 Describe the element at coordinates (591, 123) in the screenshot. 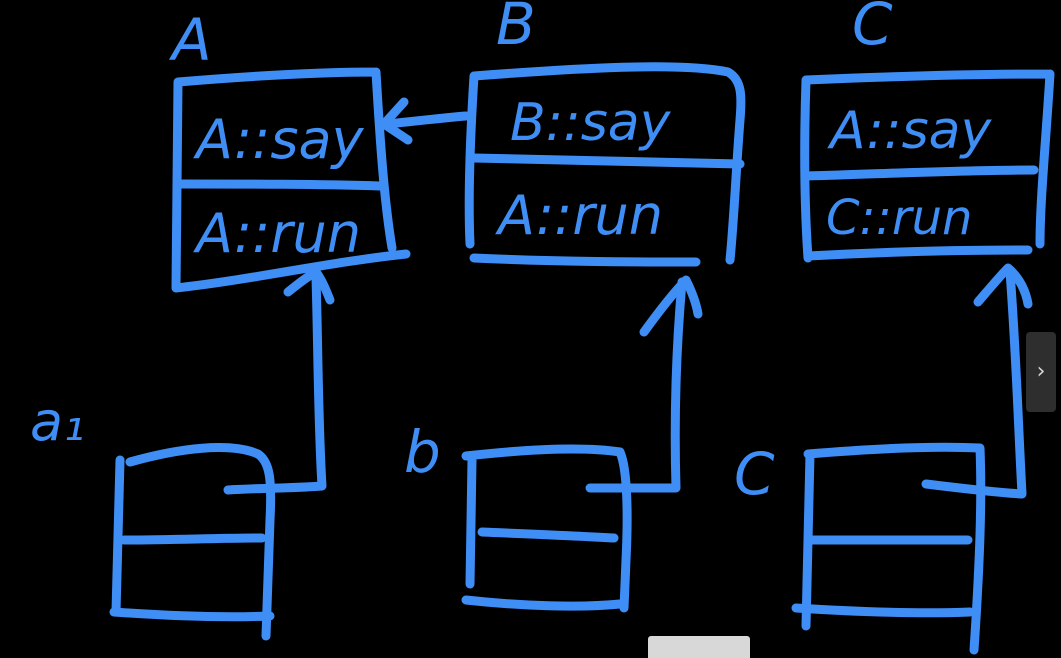

I see `class-b-method-1: B::say` at that location.